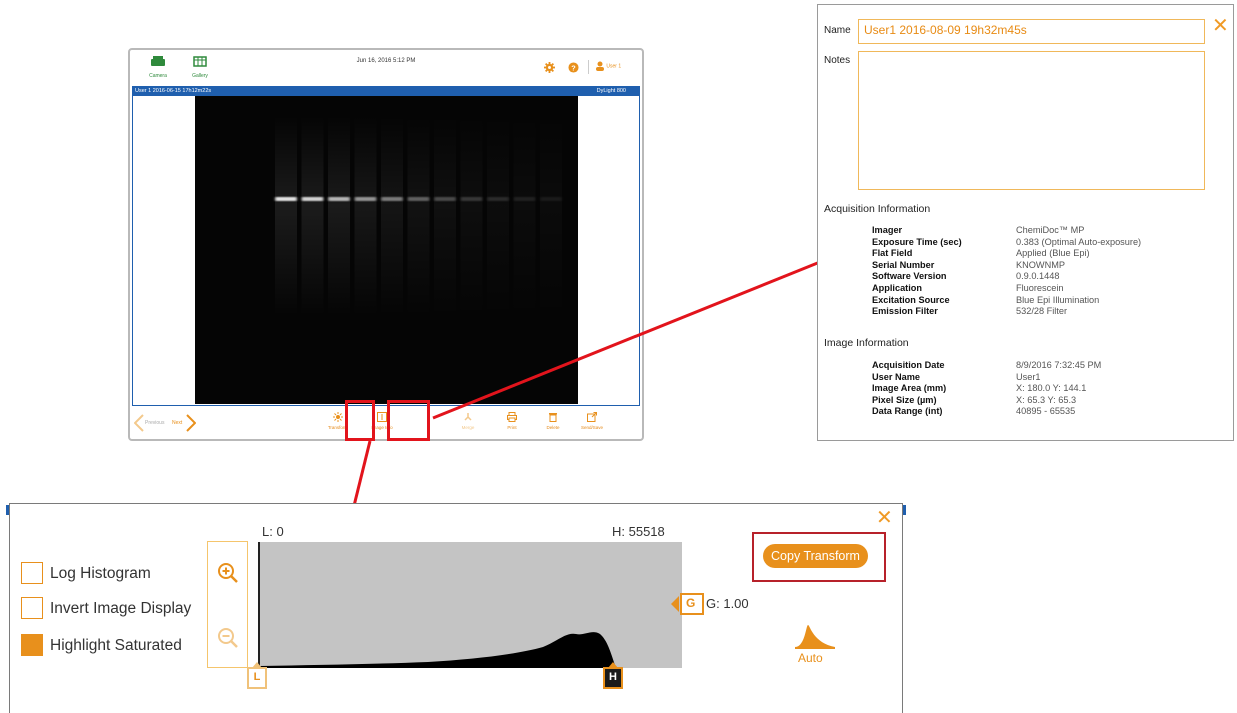  Describe the element at coordinates (32, 573) in the screenshot. I see `log-histogram-checkbox` at that location.